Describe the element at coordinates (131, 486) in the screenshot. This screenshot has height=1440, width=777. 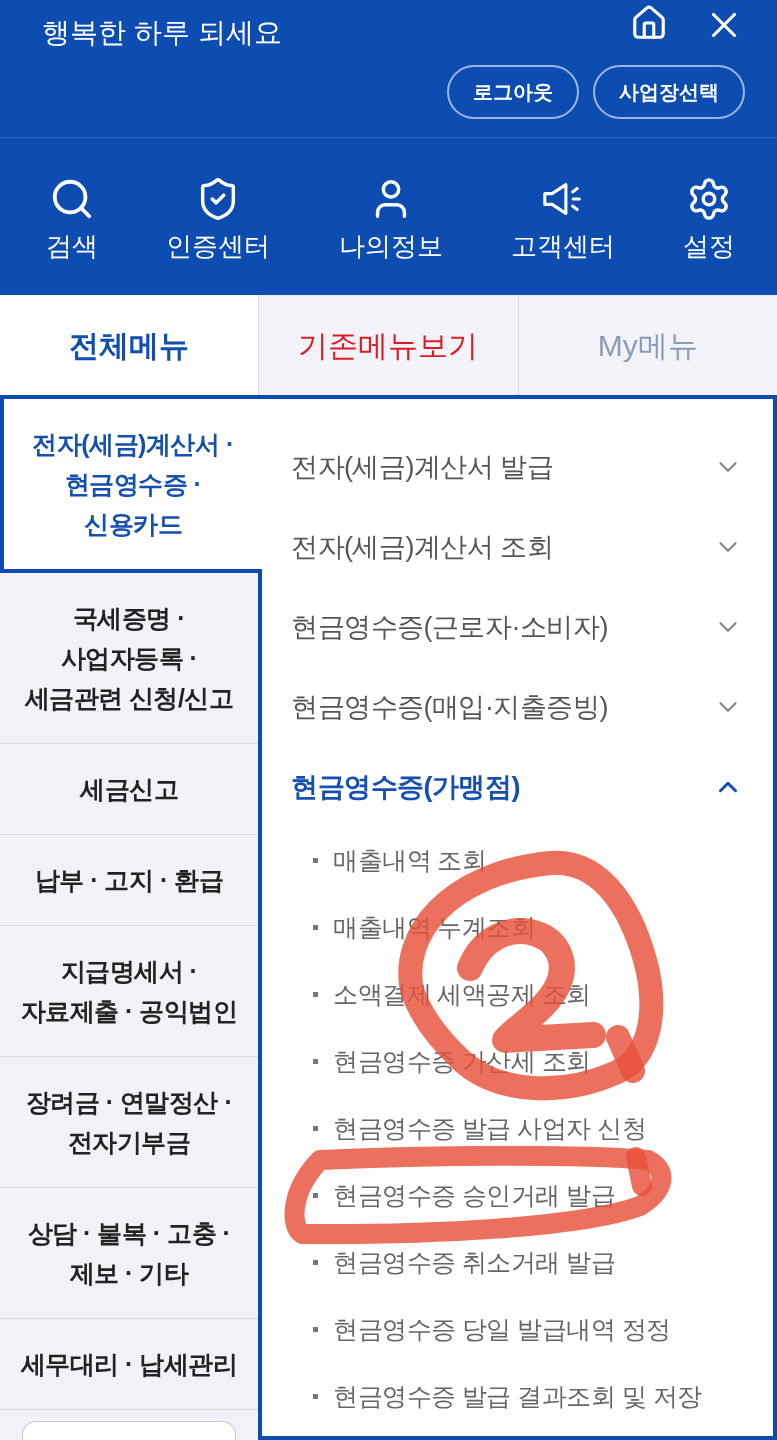
I see `category-item: 전자(세금)계산서 · 현금영수증 · 신용카드` at that location.